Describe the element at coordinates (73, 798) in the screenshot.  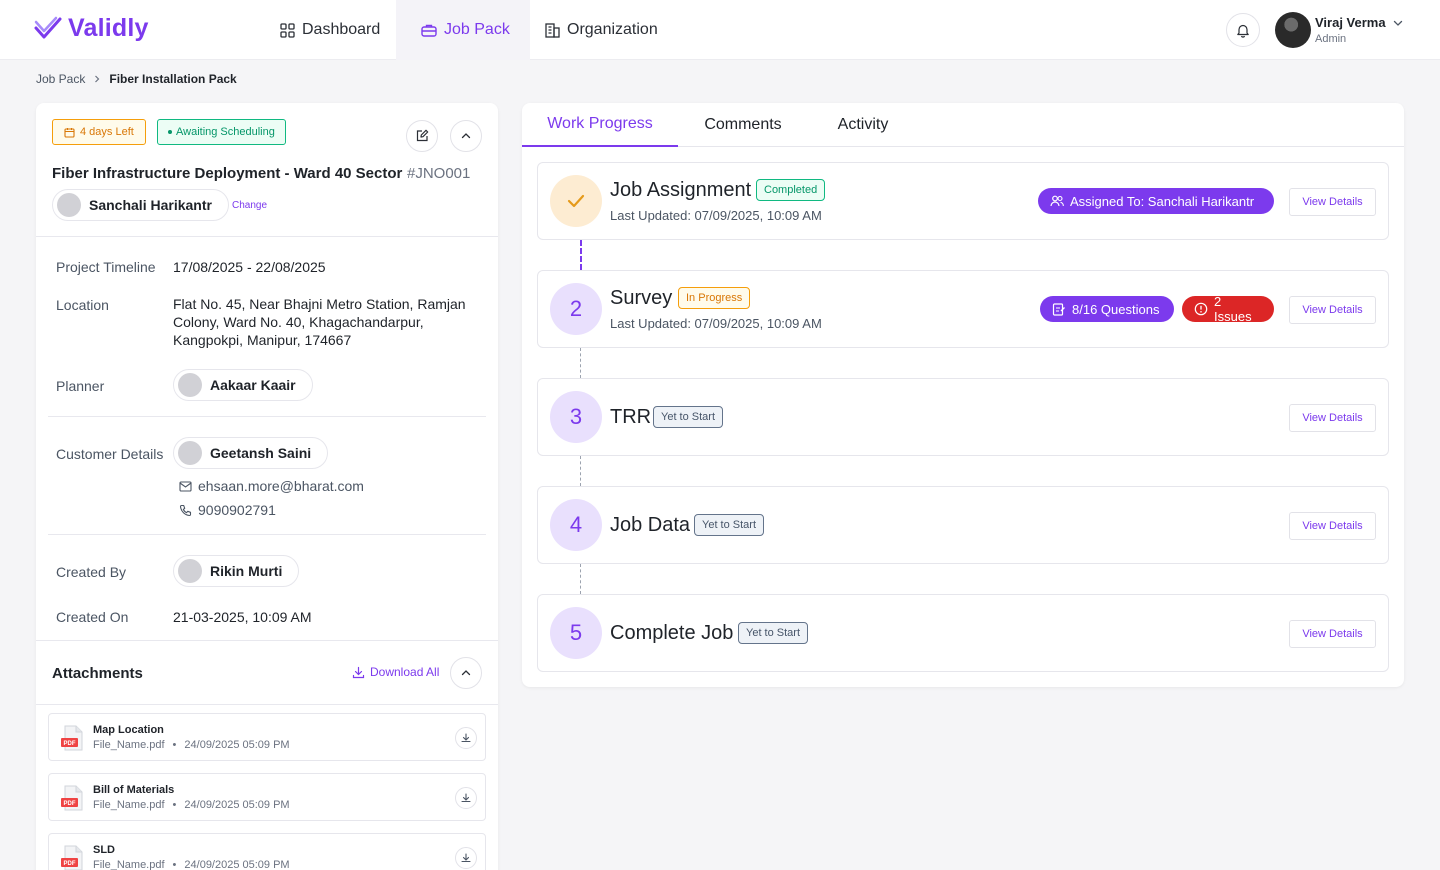
I see `pdf-icon: PDF` at that location.